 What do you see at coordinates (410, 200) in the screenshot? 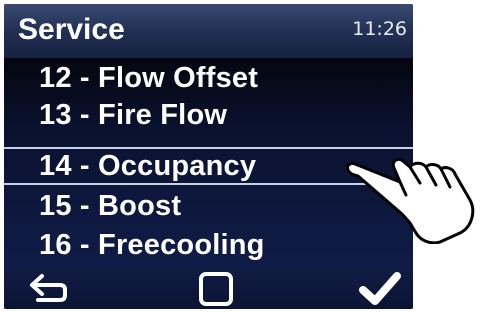
I see `pointing-hand-icon` at bounding box center [410, 200].